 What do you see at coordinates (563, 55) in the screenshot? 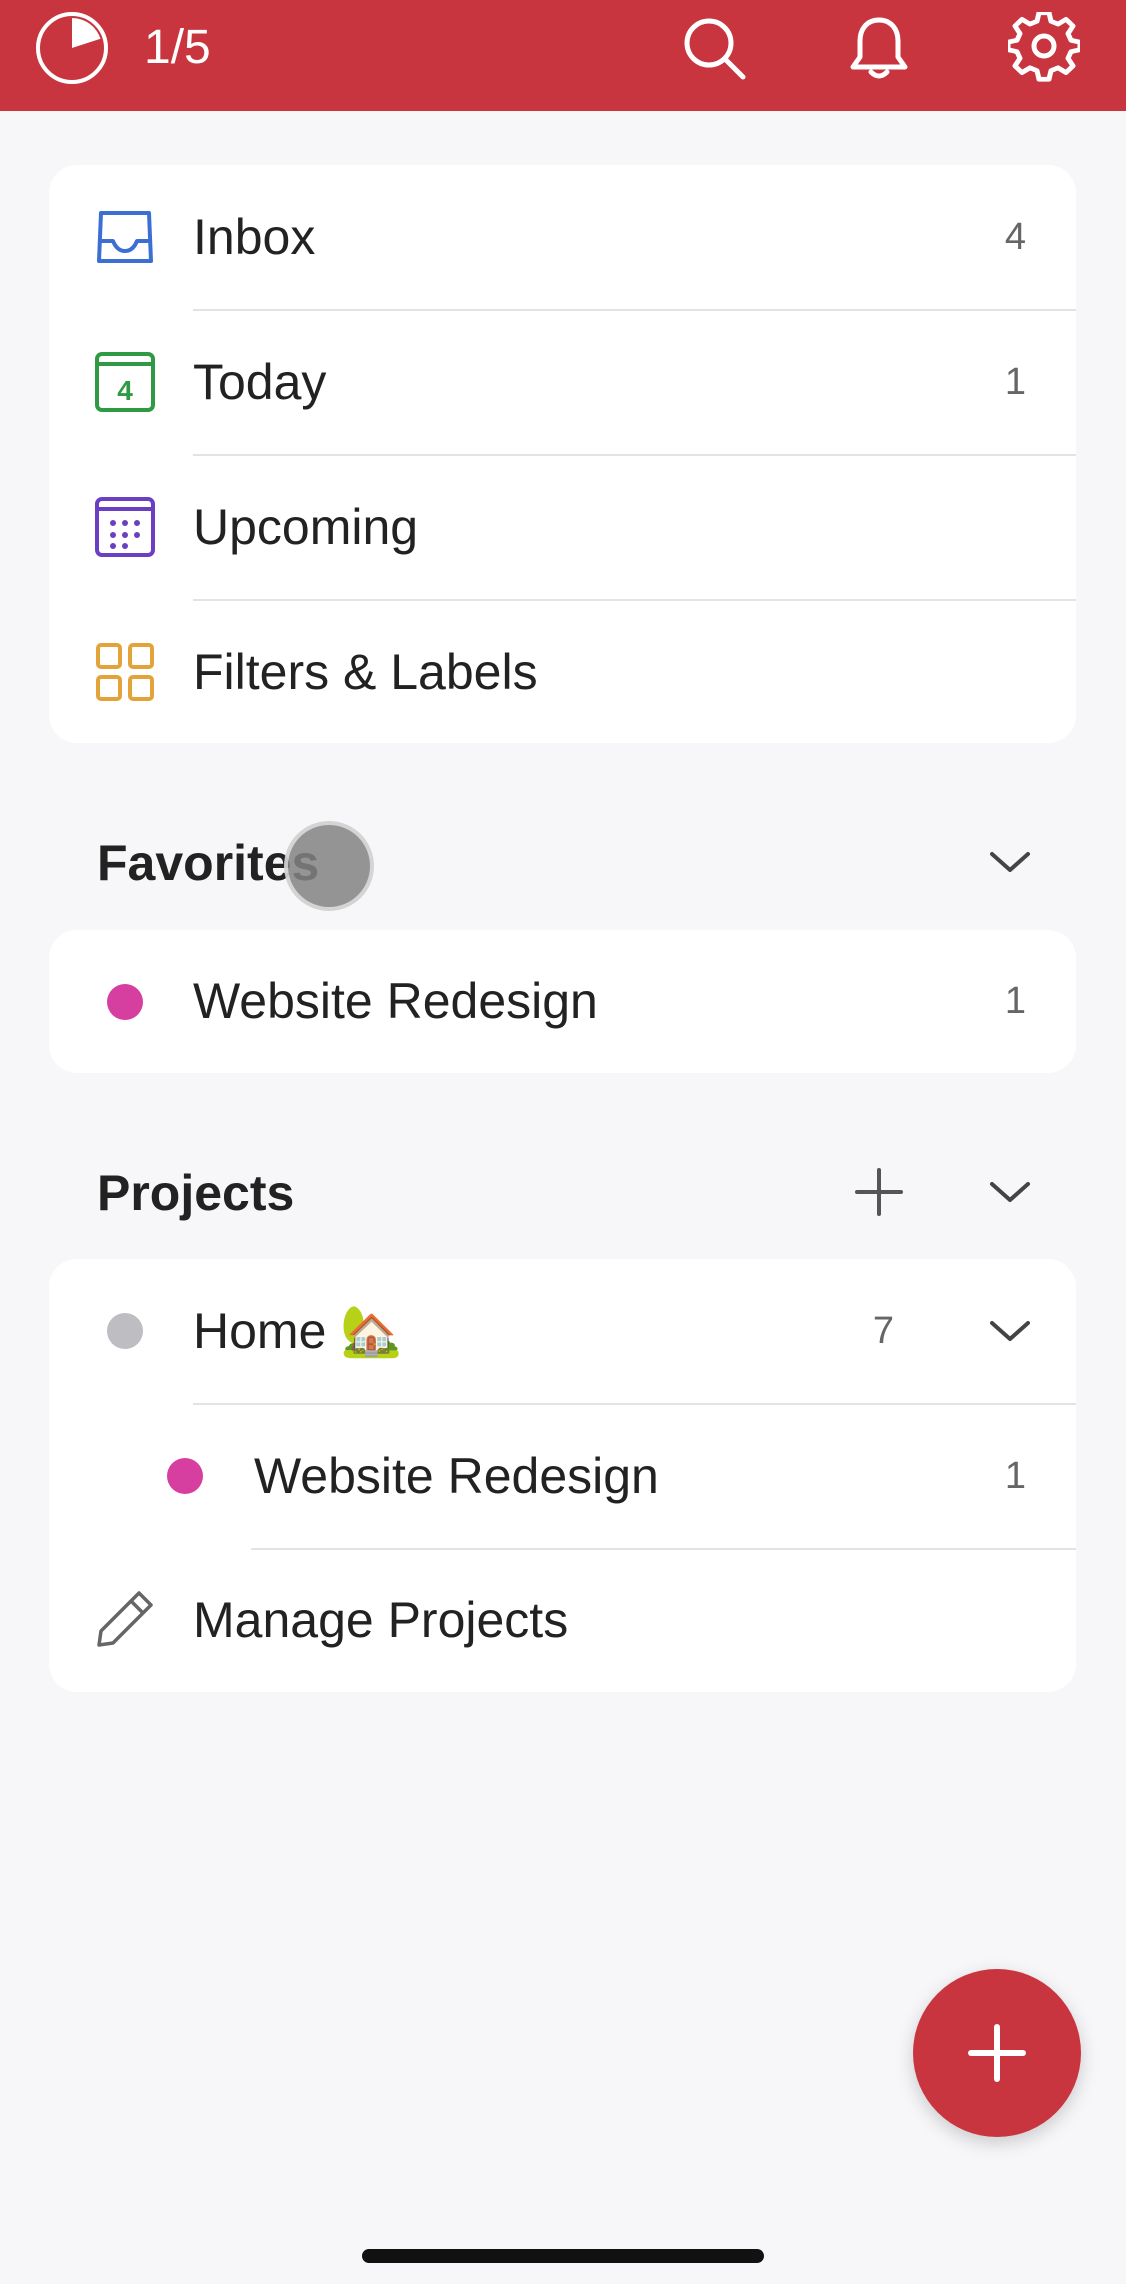
I see `top-bar: 1/5` at bounding box center [563, 55].